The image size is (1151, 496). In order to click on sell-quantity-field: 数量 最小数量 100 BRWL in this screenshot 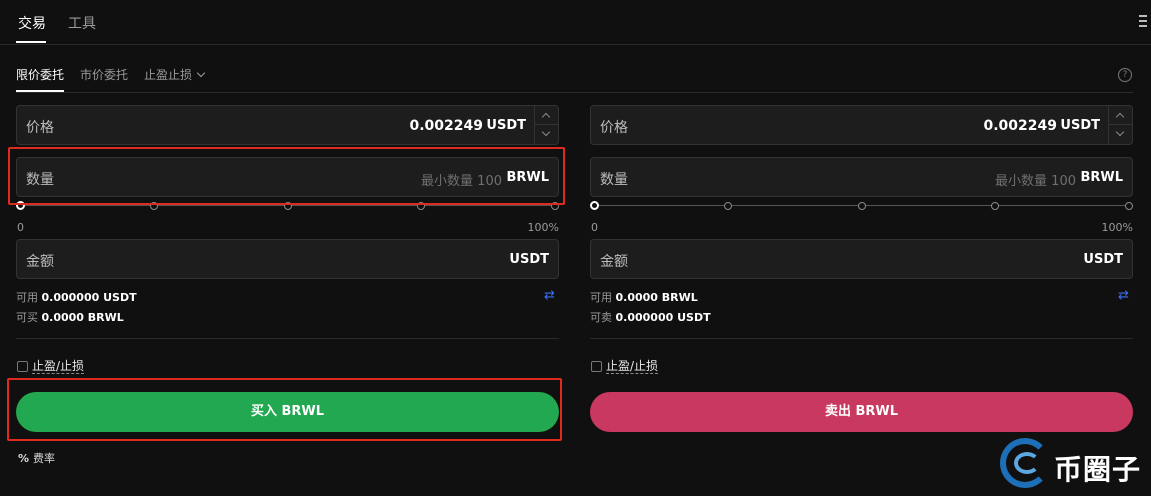, I will do `click(861, 177)`.